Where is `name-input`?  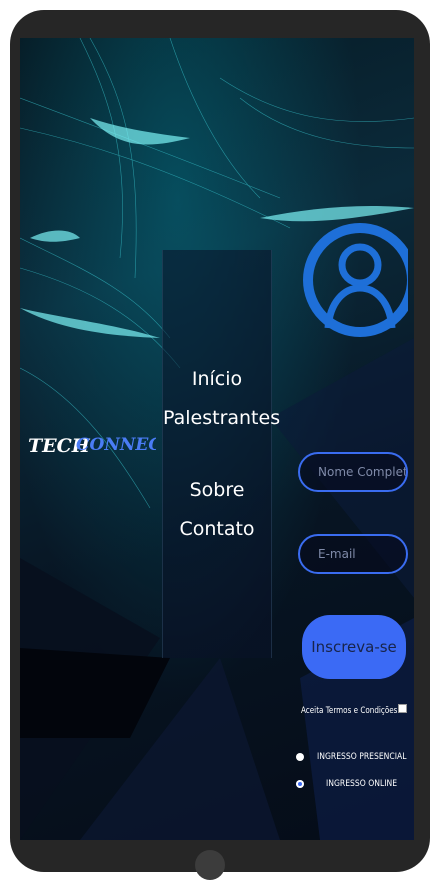
name-input is located at coordinates (353, 472).